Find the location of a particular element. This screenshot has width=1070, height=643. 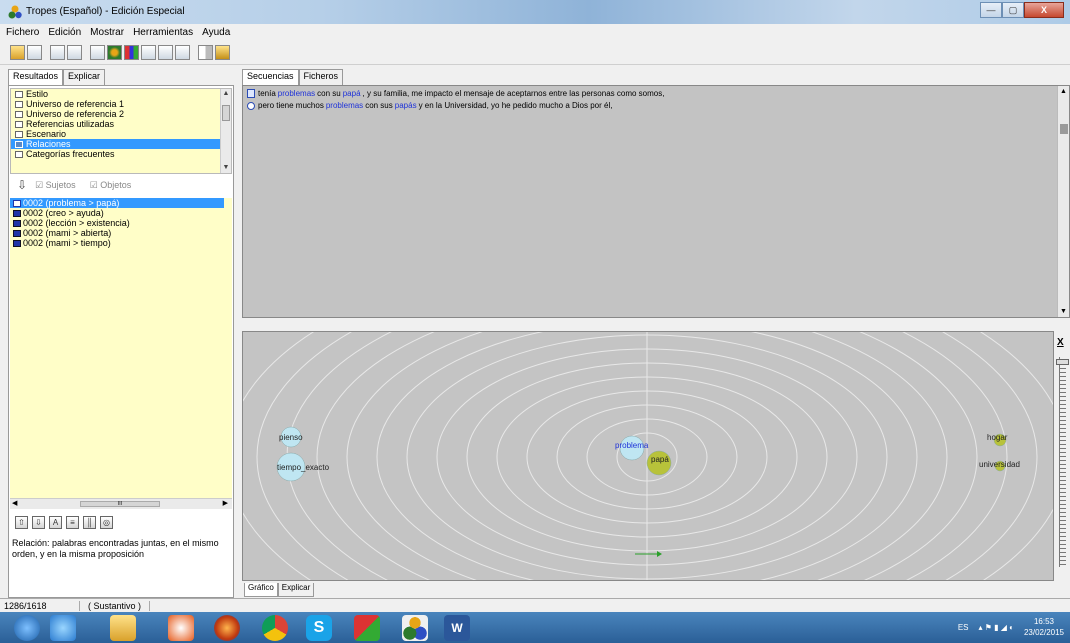

relation-item: 0002 (problema > papá) is located at coordinates (117, 203).